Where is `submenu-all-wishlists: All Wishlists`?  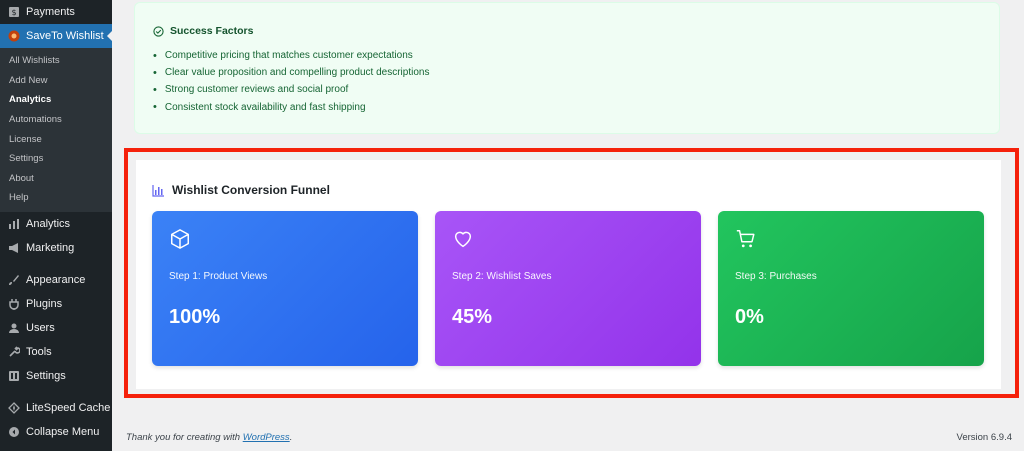
submenu-all-wishlists: All Wishlists is located at coordinates (56, 61).